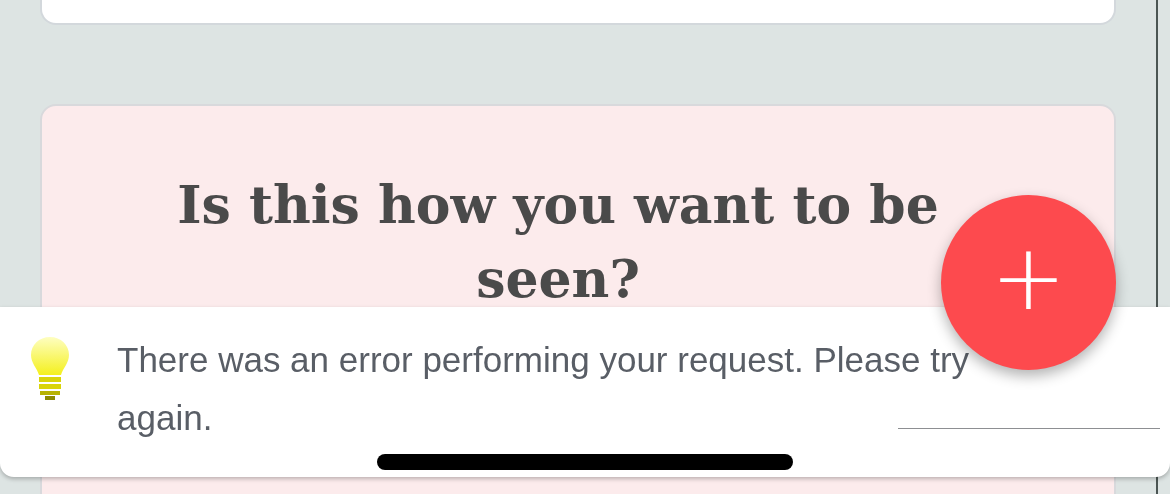 The height and width of the screenshot is (494, 1170). What do you see at coordinates (50, 368) in the screenshot?
I see `lightbulb-icon` at bounding box center [50, 368].